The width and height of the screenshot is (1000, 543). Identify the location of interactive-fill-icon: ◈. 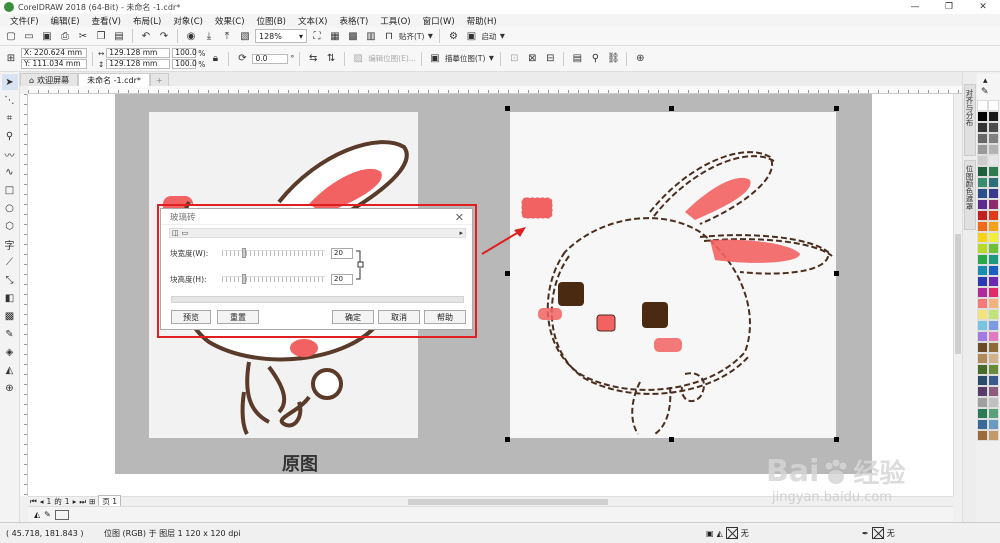
(10, 352).